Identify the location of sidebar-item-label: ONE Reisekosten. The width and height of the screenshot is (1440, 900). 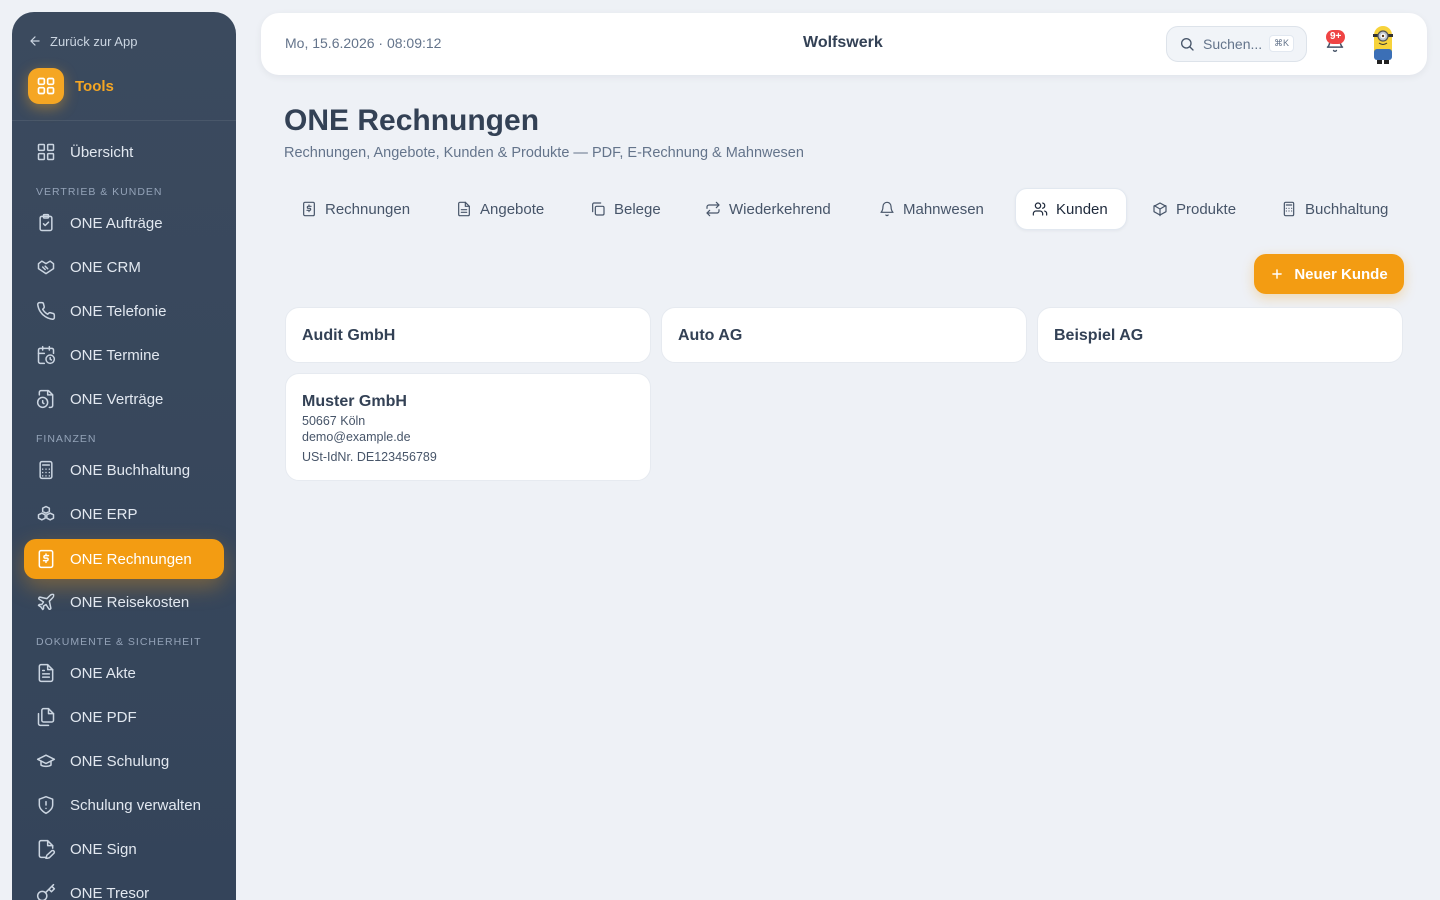
(130, 602).